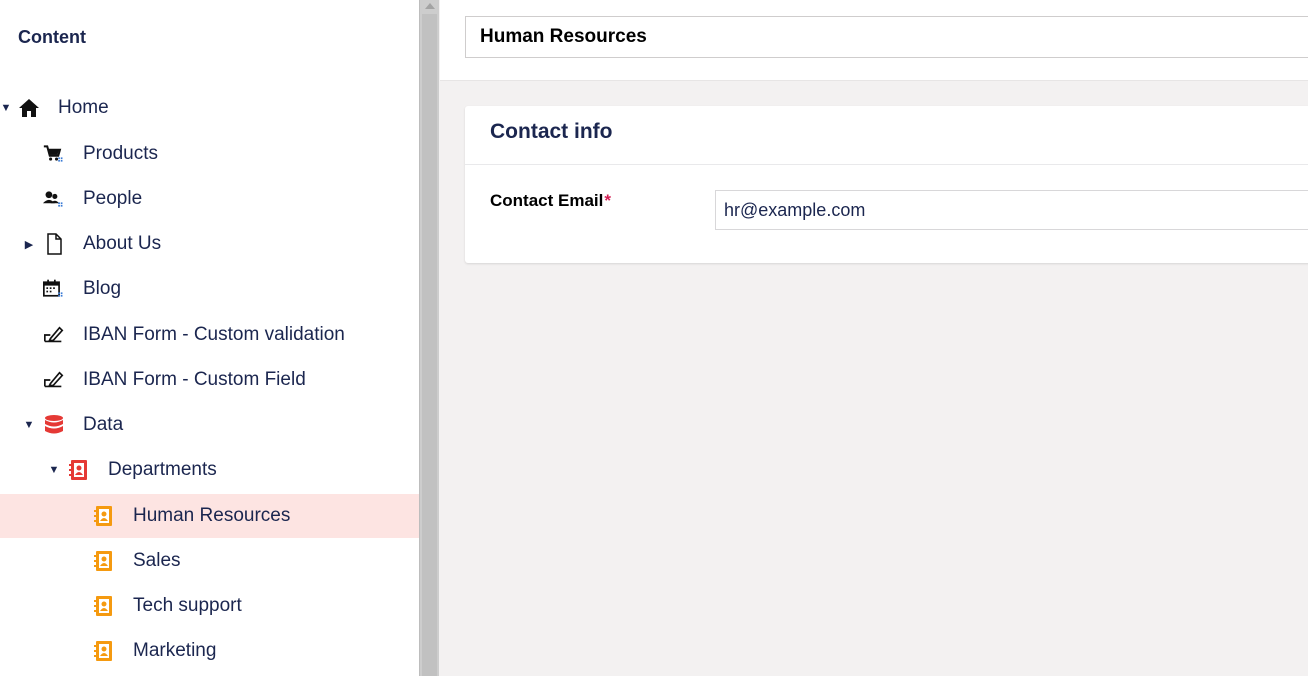 Image resolution: width=1308 pixels, height=676 pixels. Describe the element at coordinates (886, 184) in the screenshot. I see `contact-info-group: Contact info Contact Email*` at that location.